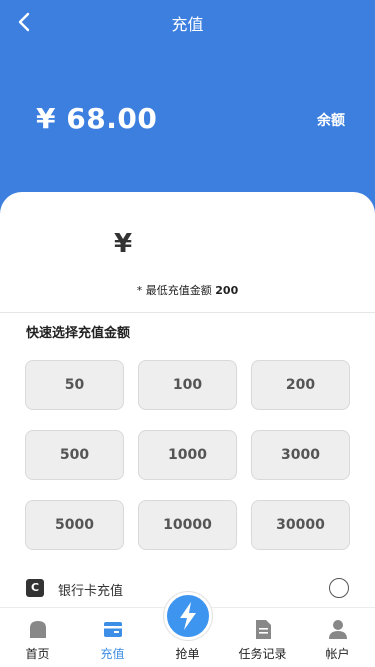 This screenshot has height=667, width=375. What do you see at coordinates (112, 637) in the screenshot?
I see `tab-recharge: 充值` at bounding box center [112, 637].